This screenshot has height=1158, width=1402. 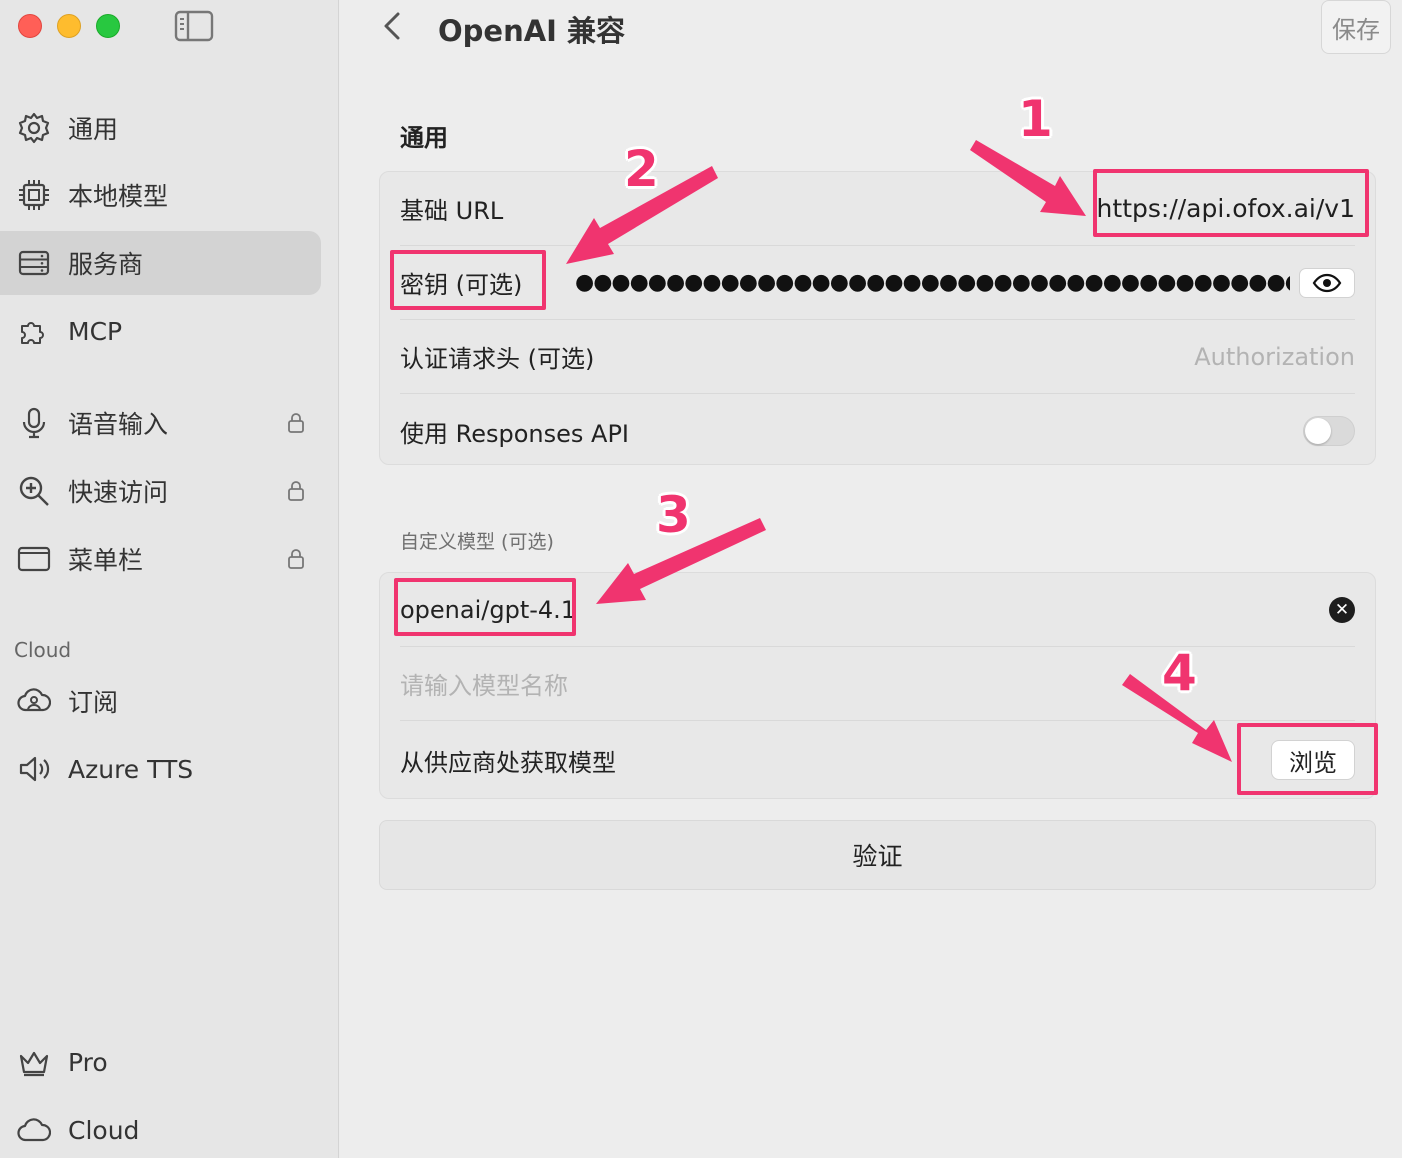 I want to click on sidebar-item-label: 通用, so click(x=93, y=129).